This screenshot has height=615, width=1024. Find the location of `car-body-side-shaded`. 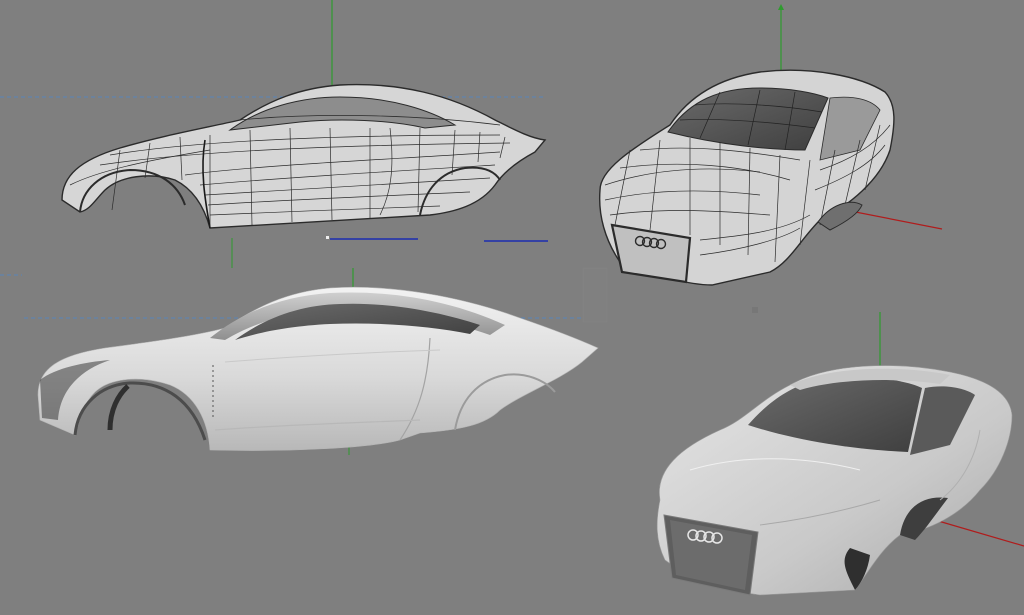

car-body-side-shaded is located at coordinates (318, 368).